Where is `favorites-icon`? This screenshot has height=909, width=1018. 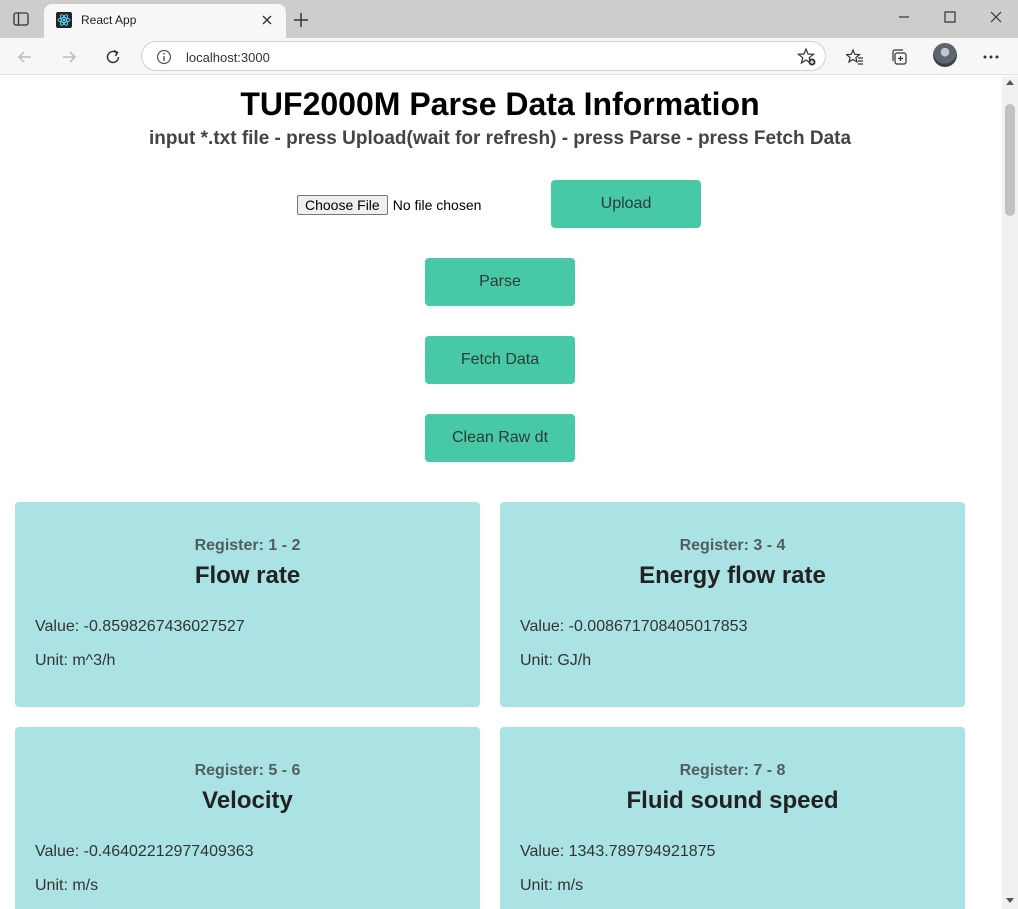
favorites-icon is located at coordinates (855, 57).